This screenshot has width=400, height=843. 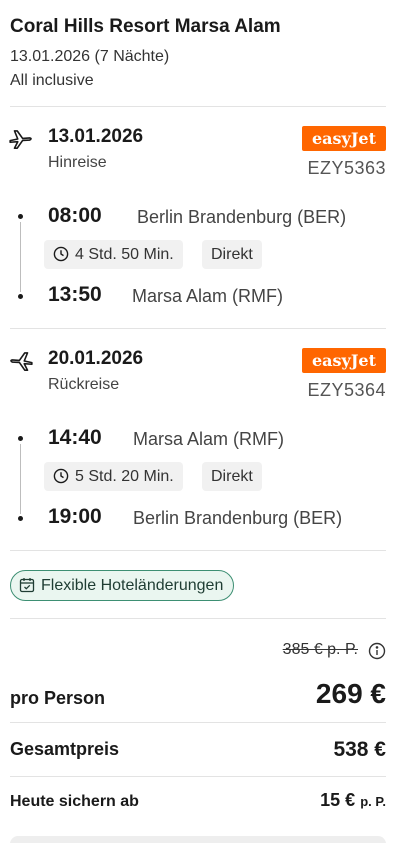 I want to click on flexible-hotel-changes-badge: Flexible Hoteländerungen, so click(x=122, y=585).